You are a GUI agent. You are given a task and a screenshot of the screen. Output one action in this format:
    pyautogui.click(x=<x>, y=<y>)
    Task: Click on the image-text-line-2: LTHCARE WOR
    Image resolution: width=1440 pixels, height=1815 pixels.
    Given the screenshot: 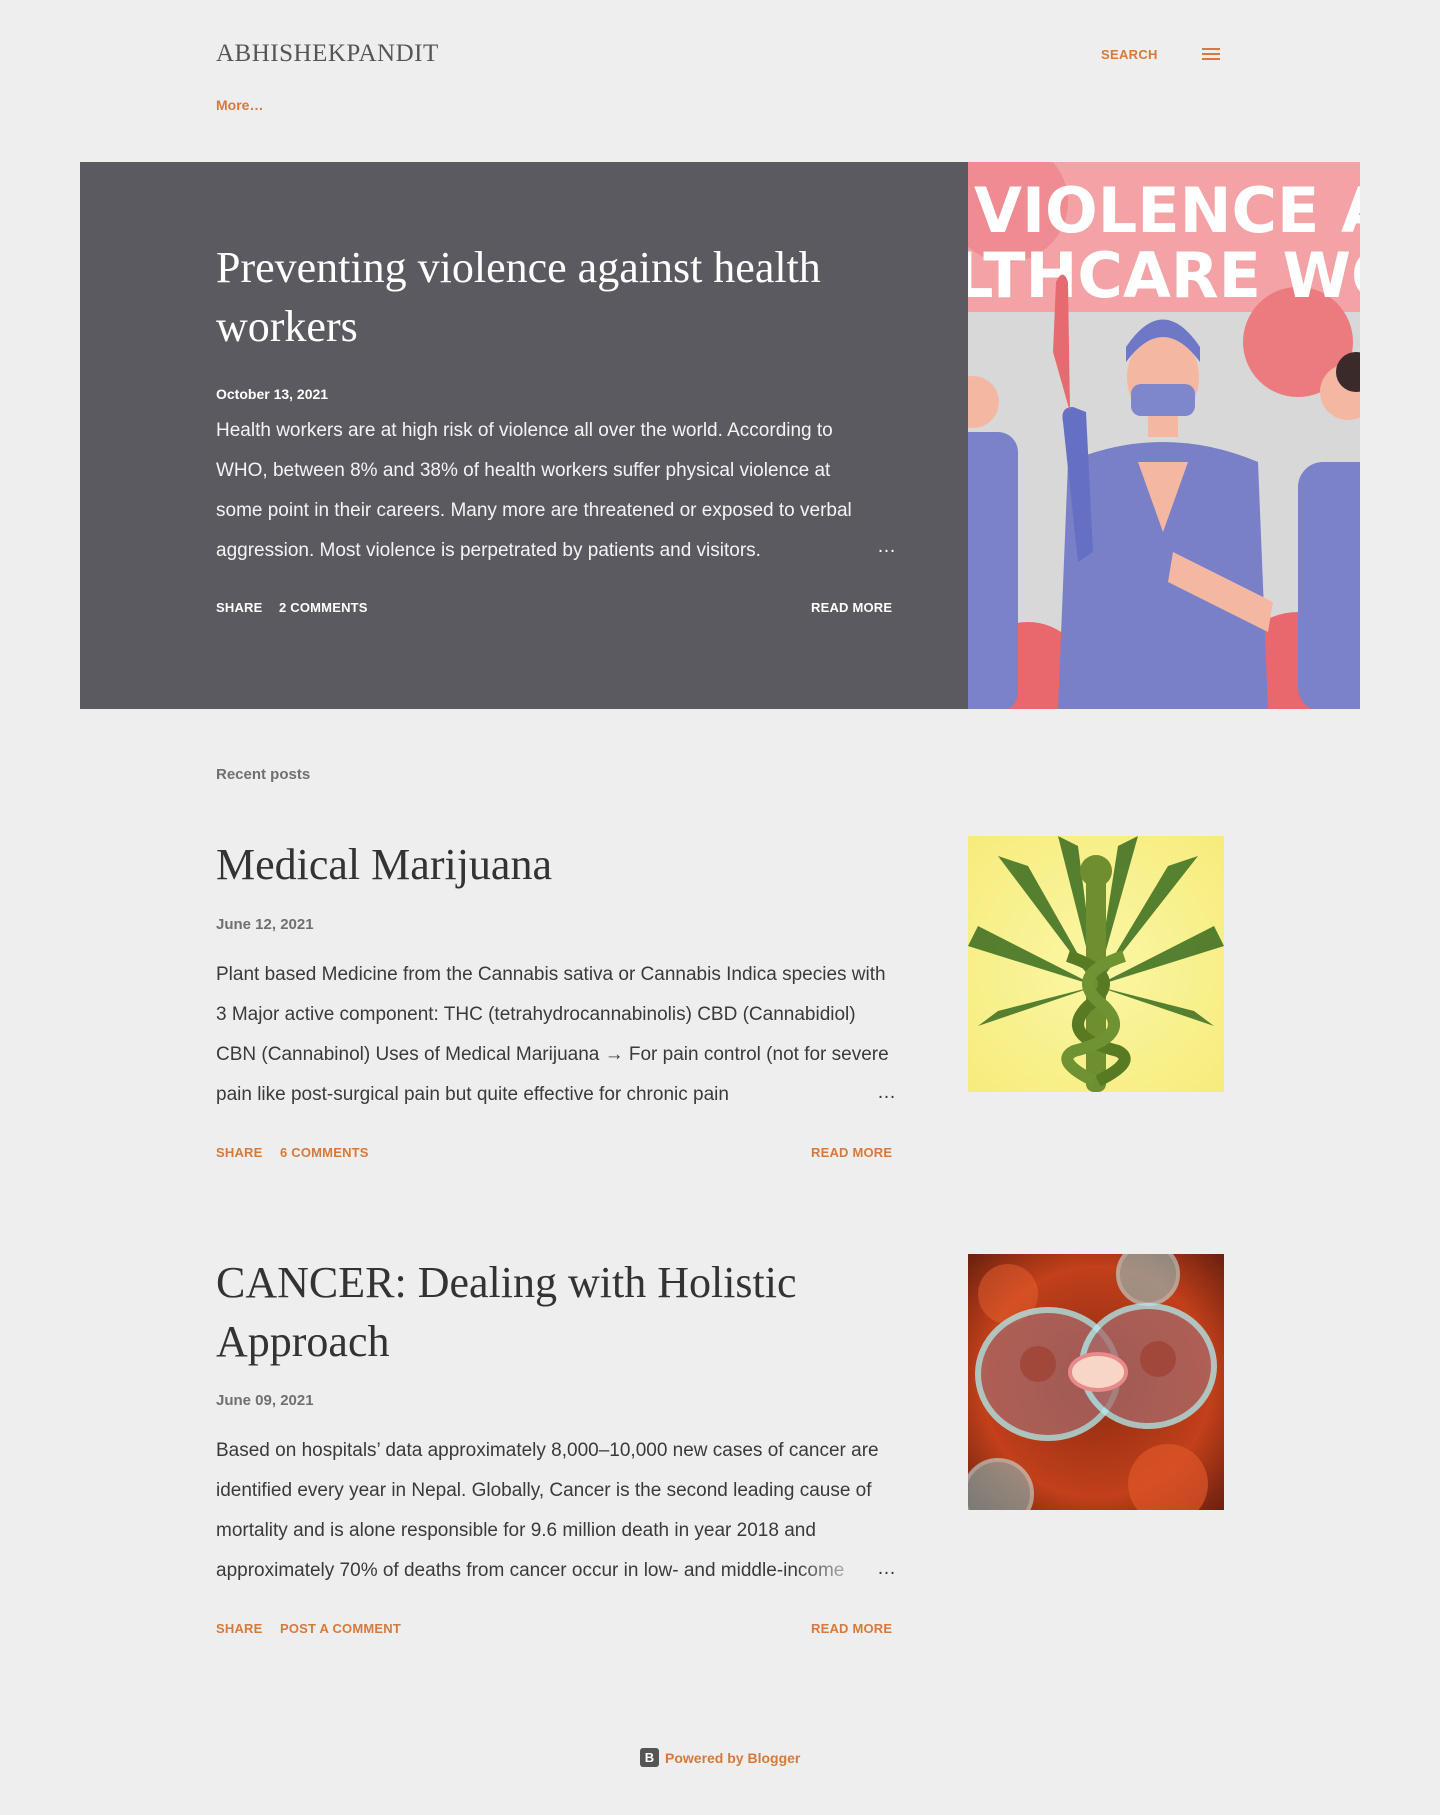 What is the action you would take?
    pyautogui.click(x=1164, y=275)
    